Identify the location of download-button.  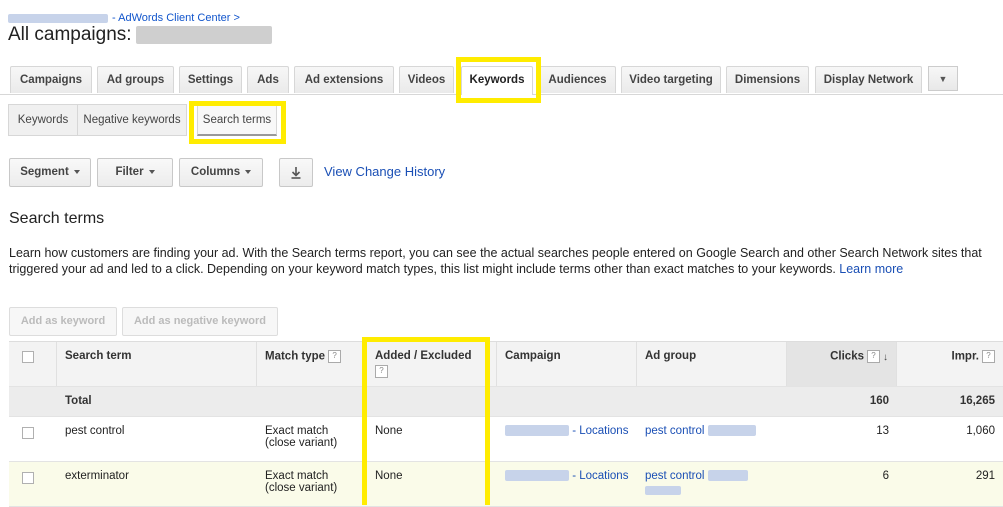
(296, 172).